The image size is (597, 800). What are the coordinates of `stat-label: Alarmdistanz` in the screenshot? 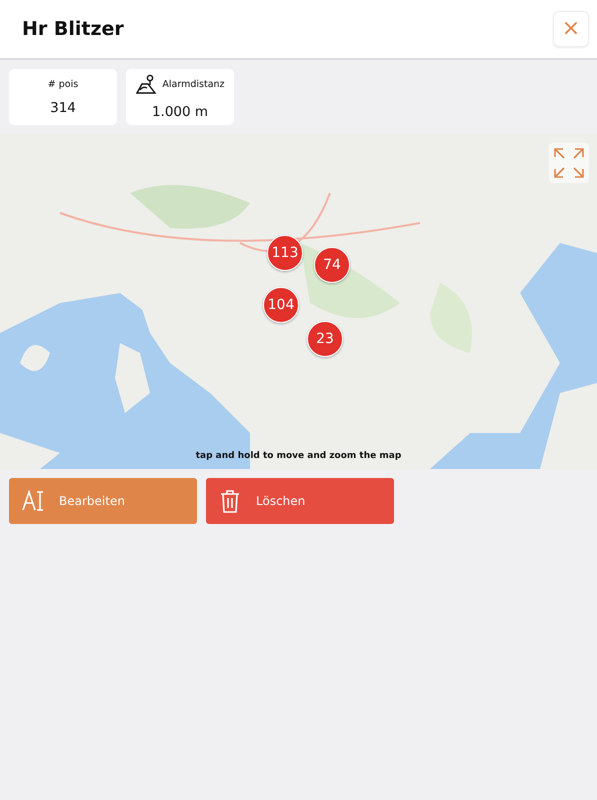 It's located at (193, 84).